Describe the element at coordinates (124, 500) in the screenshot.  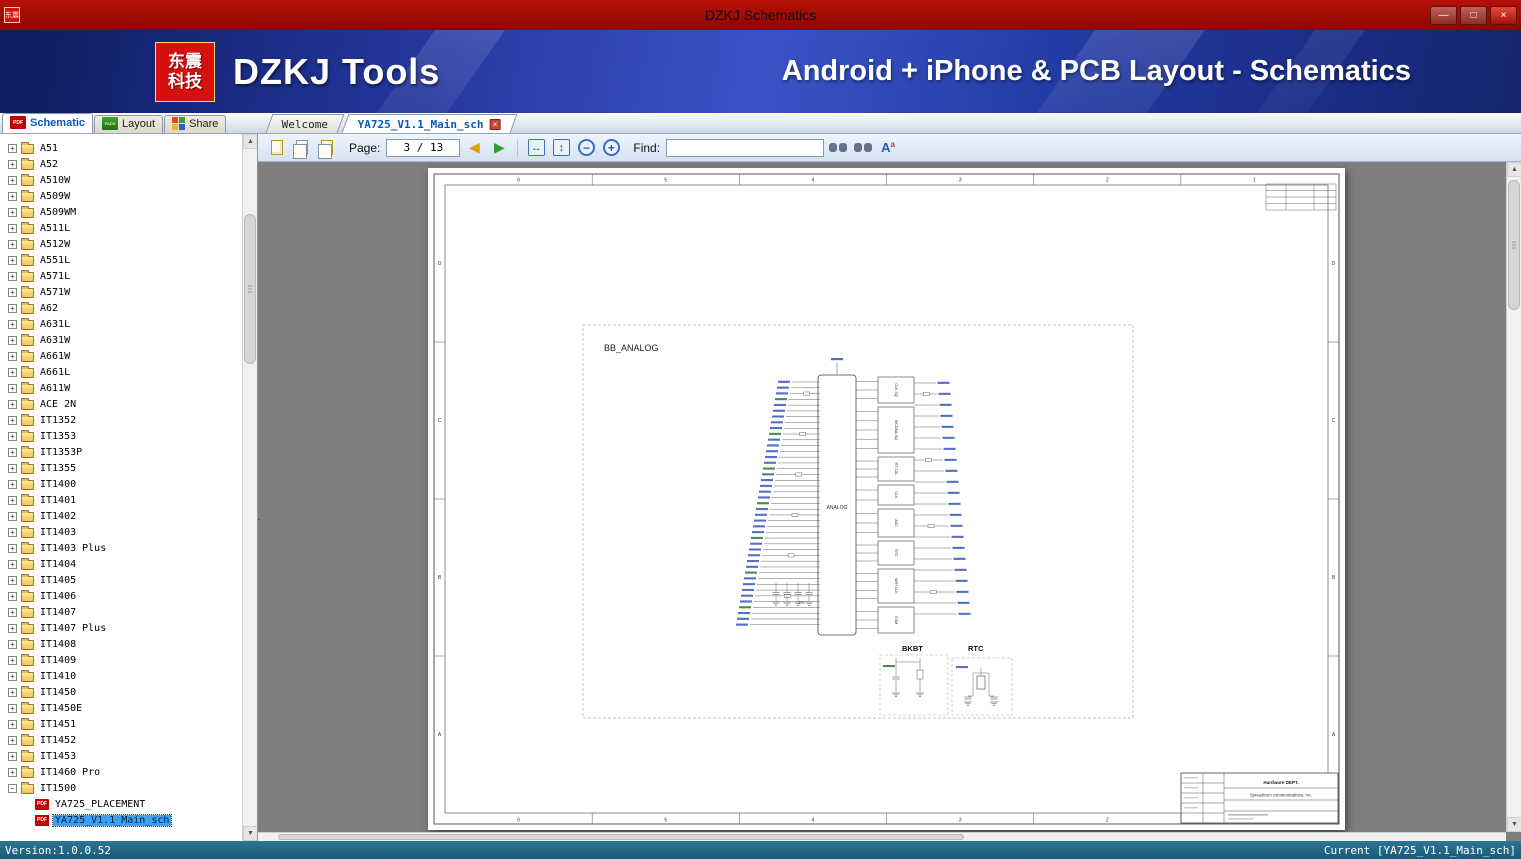
I see `tree-item: + IT1401` at that location.